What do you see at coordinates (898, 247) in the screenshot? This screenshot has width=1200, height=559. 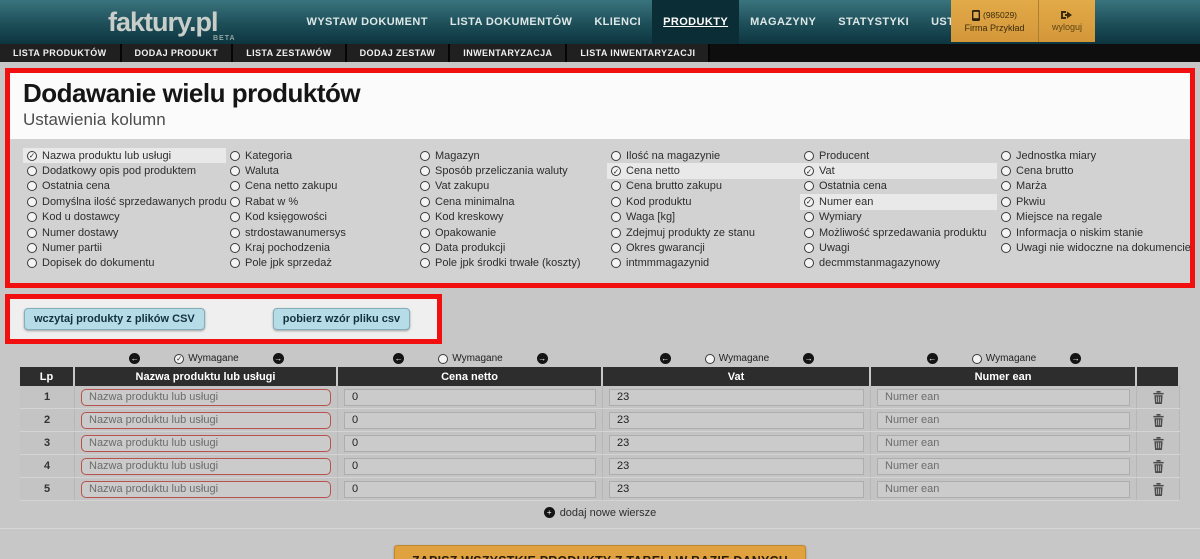 I see `column-option-uwagi: Uwagi` at bounding box center [898, 247].